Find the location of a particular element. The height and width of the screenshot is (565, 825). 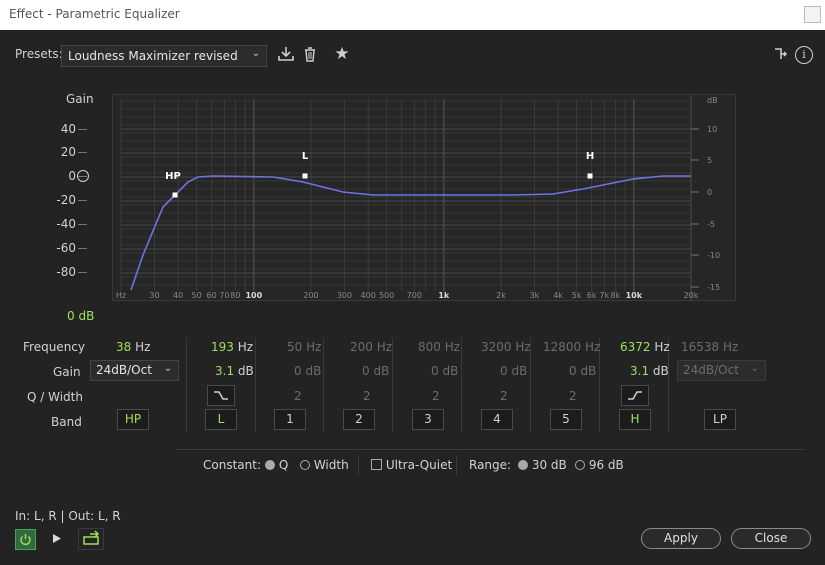

frequency-tick-label: 300 is located at coordinates (344, 295).